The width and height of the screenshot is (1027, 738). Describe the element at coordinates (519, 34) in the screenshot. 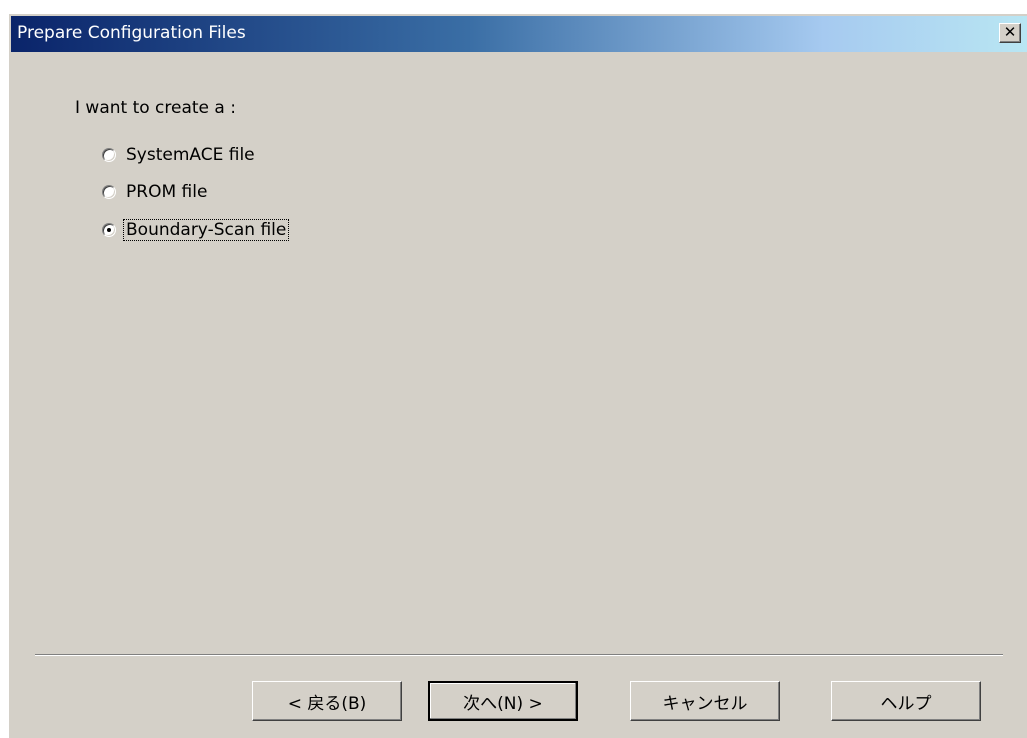

I see `title-bar: Prepare Configuration Files ✕` at that location.